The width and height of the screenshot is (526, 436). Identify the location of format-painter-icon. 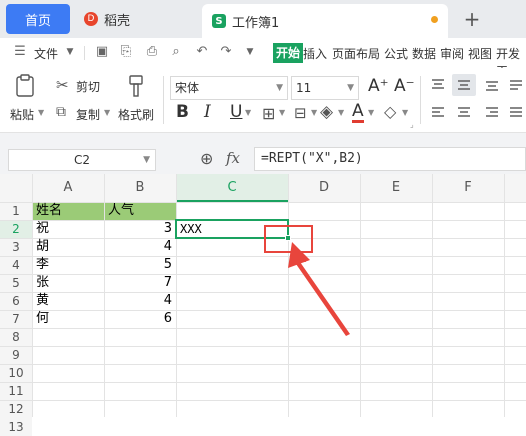
(136, 86).